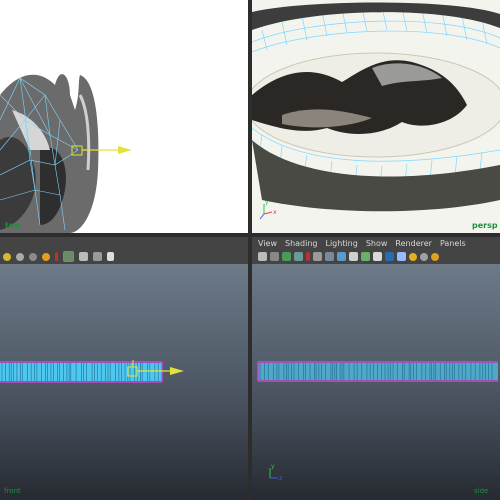 The height and width of the screenshot is (500, 500). I want to click on camera-label: front, so click(12, 491).